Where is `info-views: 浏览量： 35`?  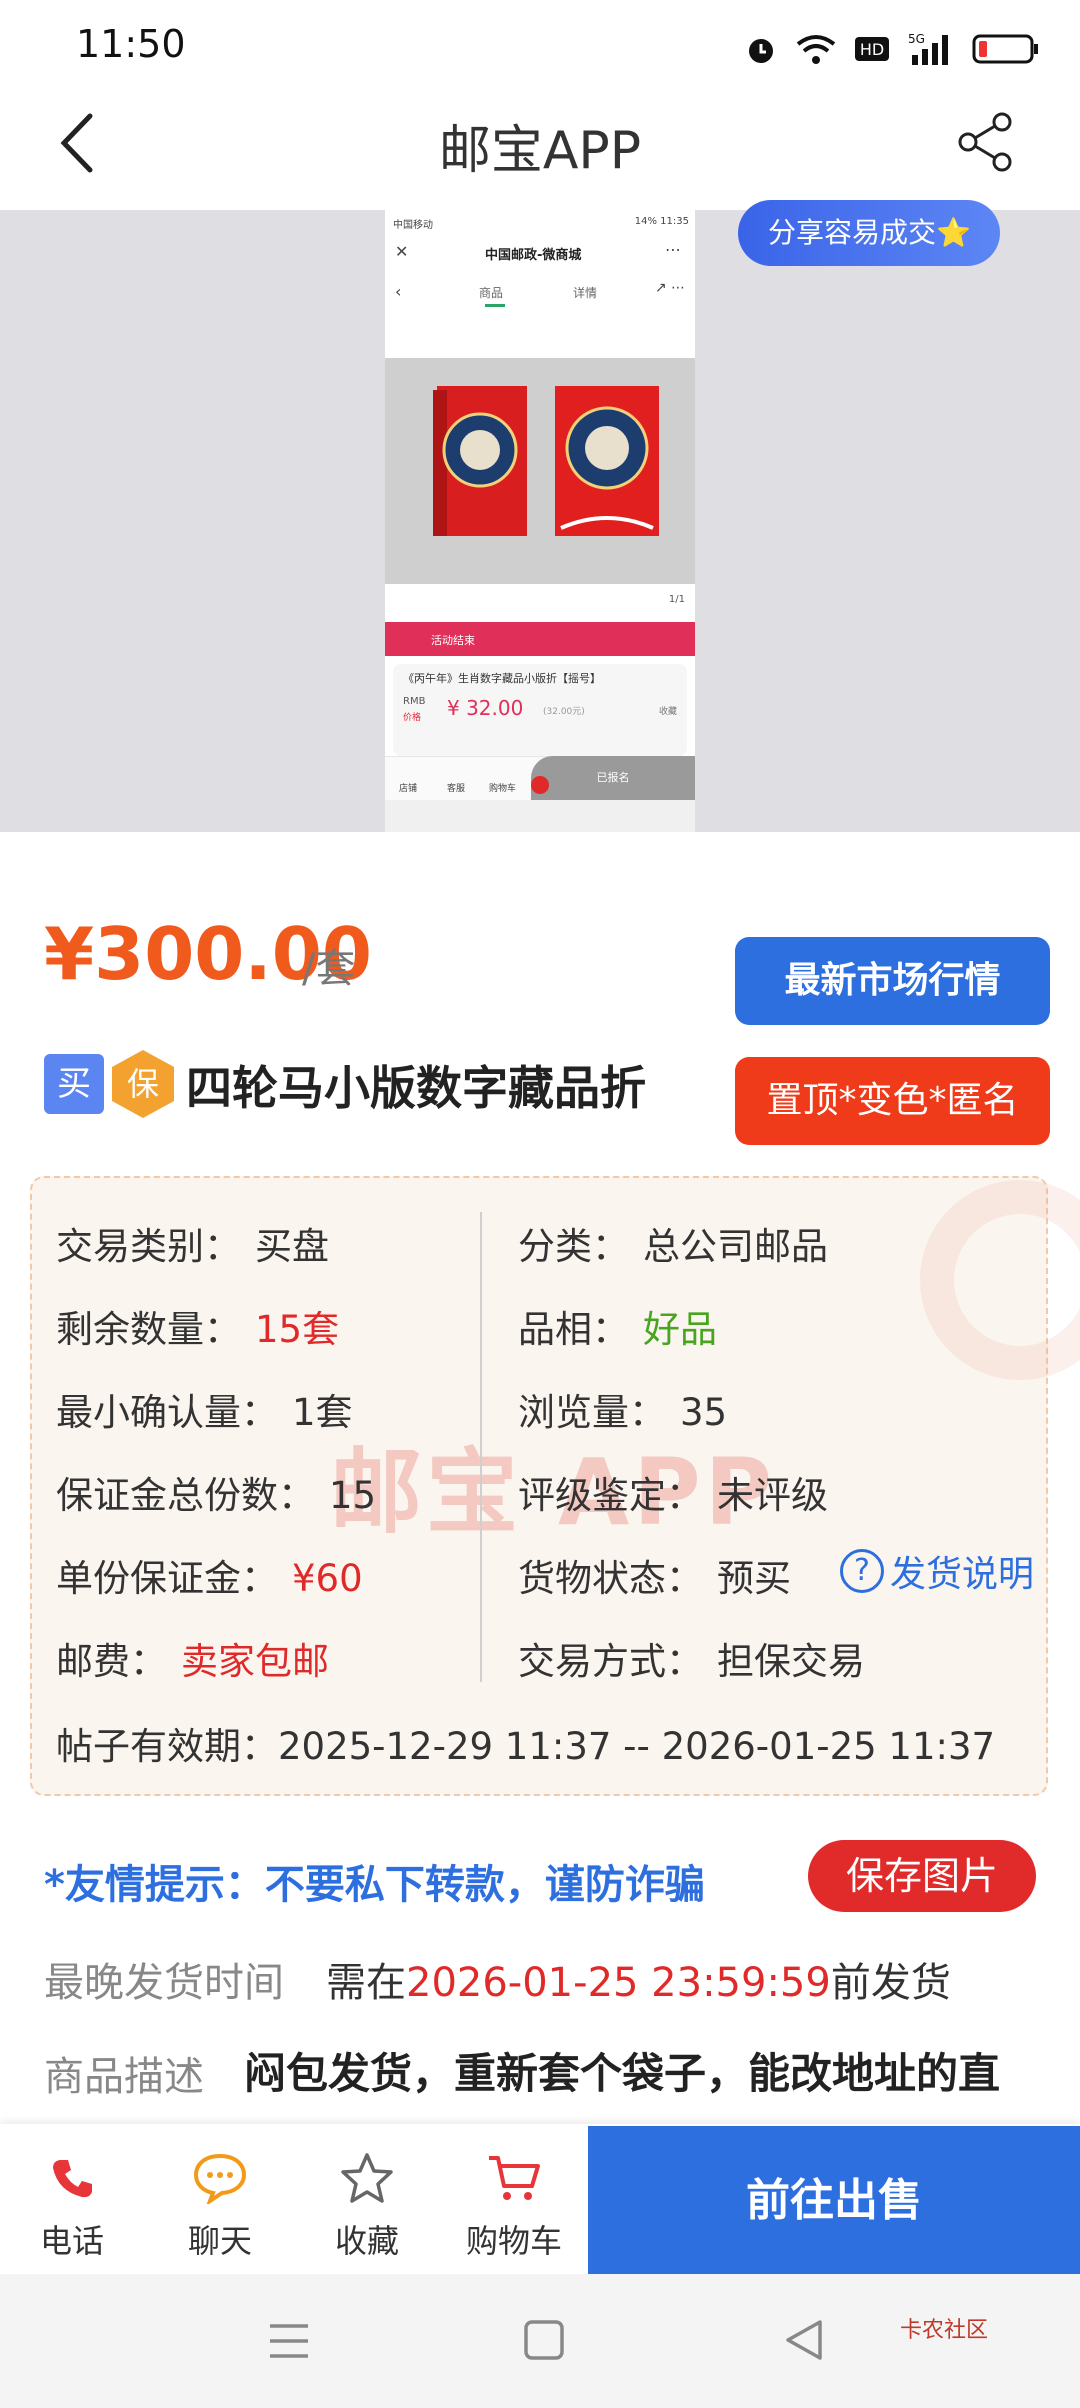
info-views: 浏览量： 35 is located at coordinates (623, 1412).